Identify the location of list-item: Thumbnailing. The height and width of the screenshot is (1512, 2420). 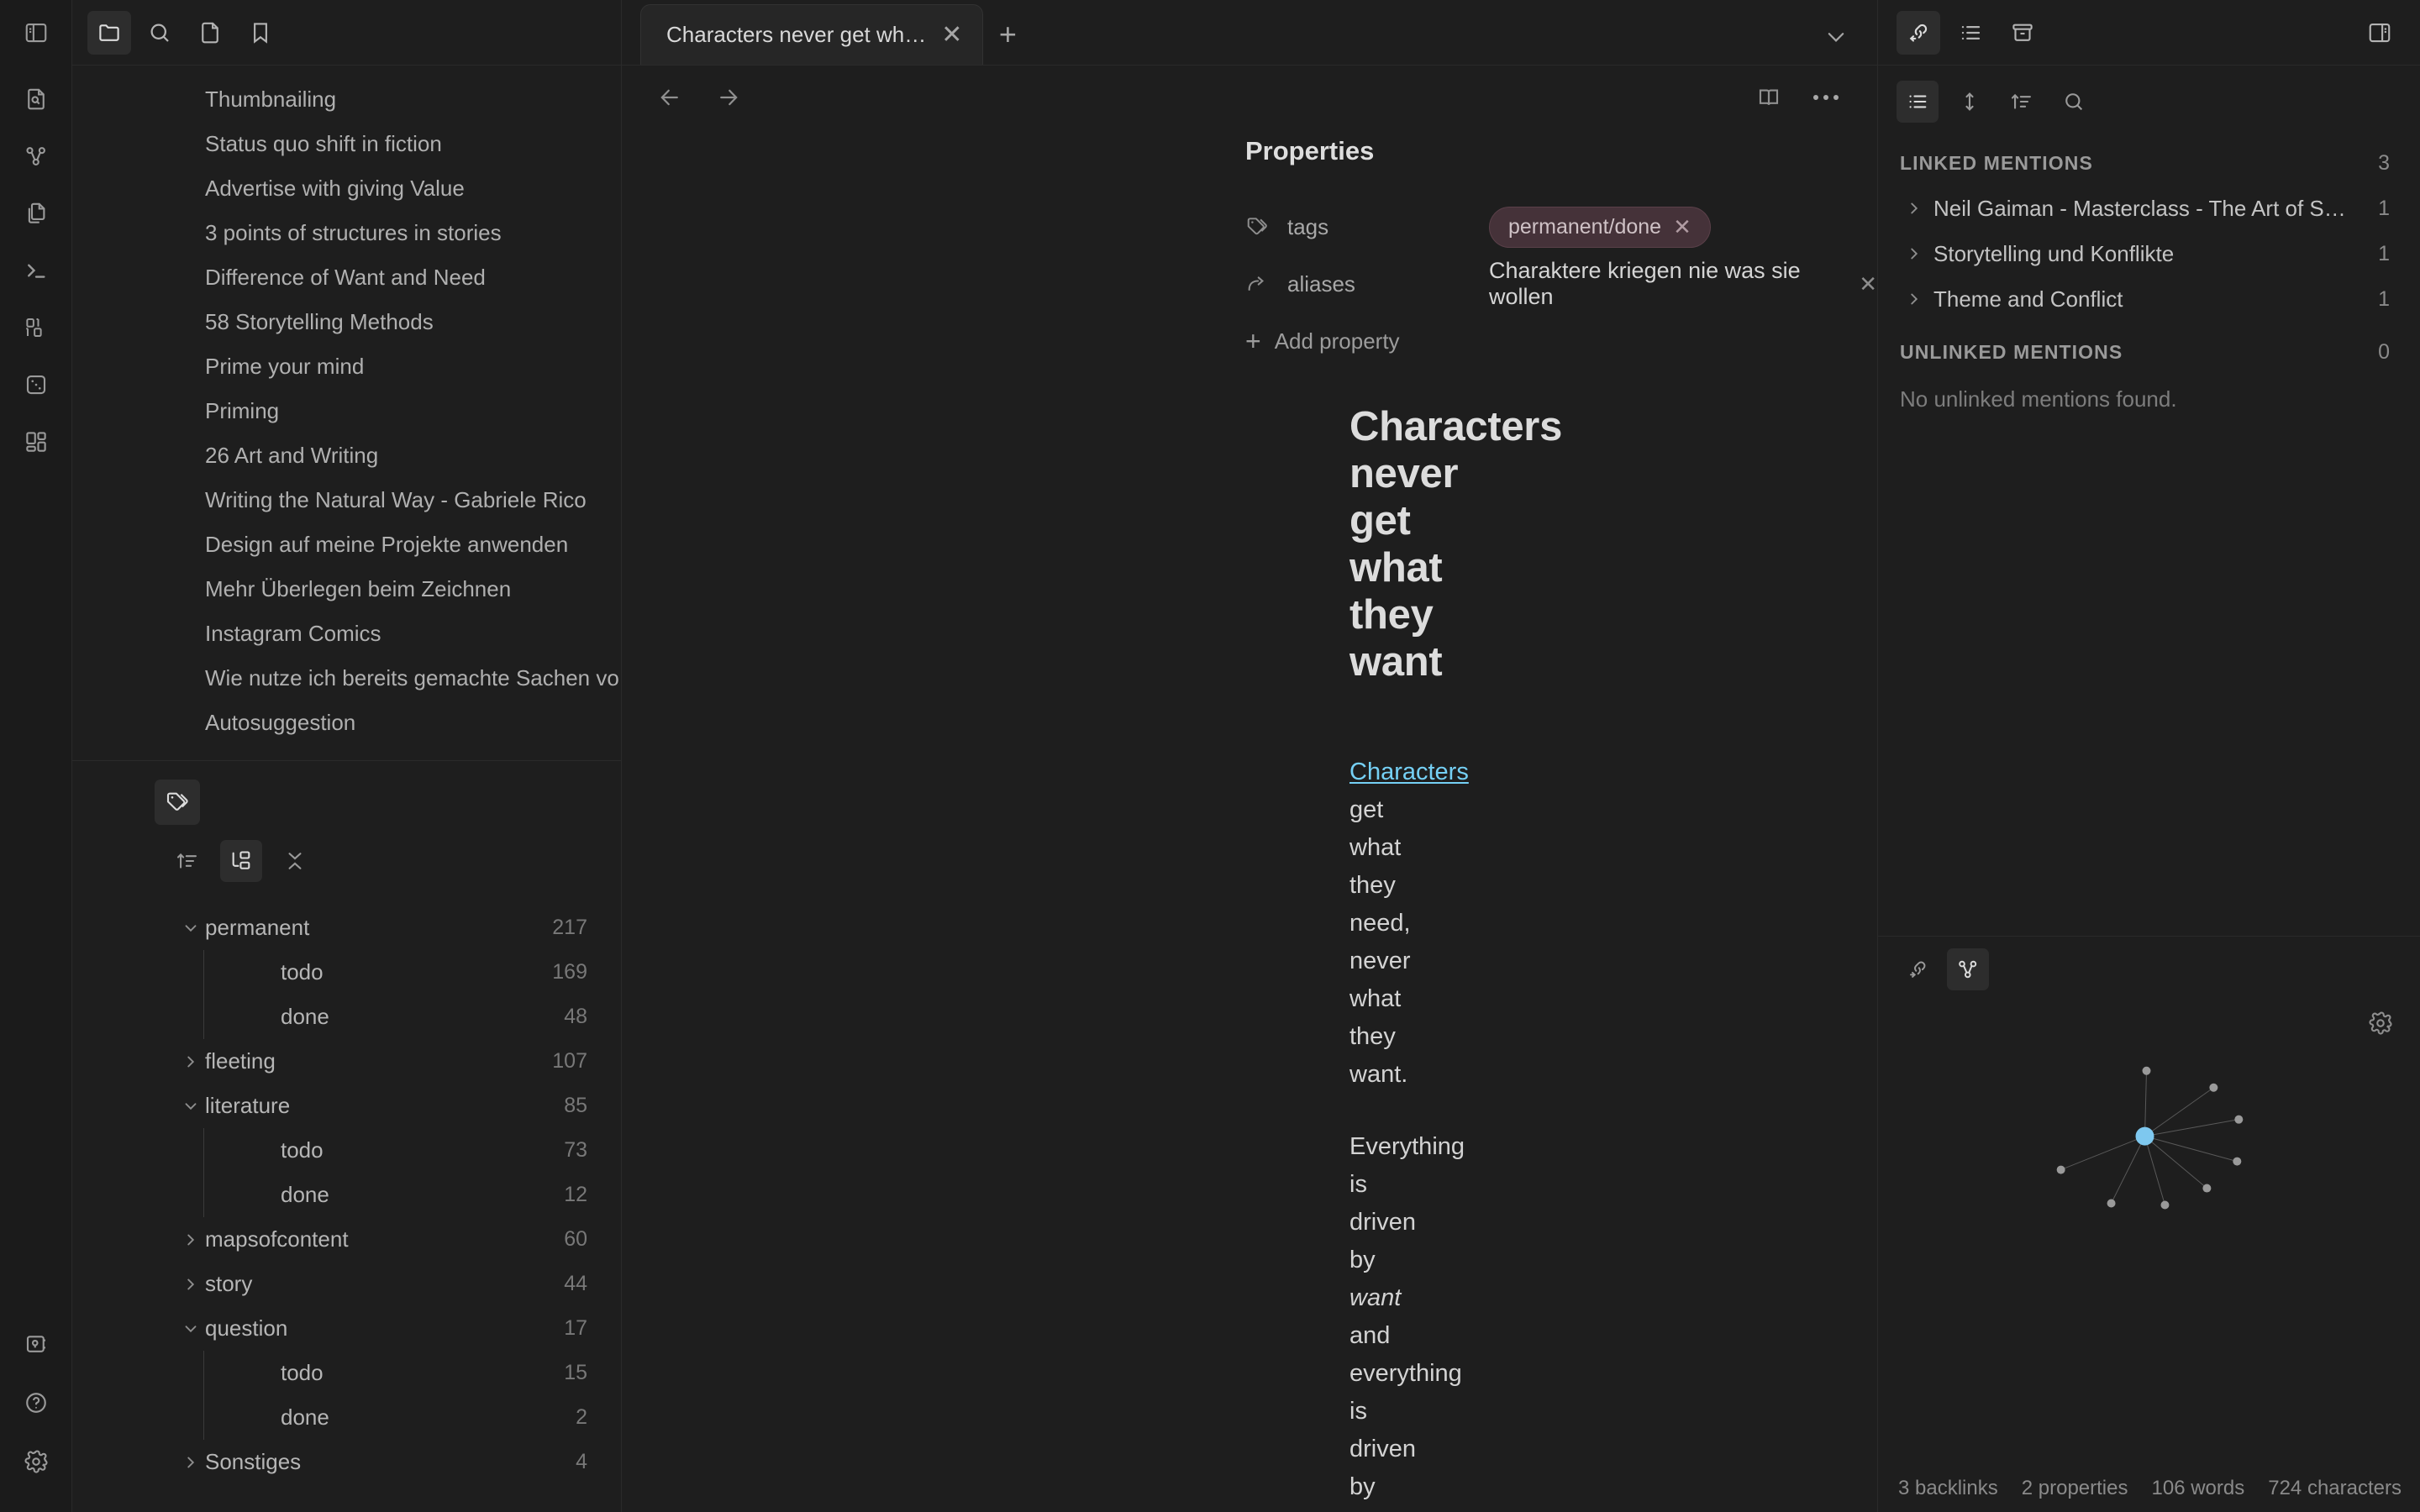
(346, 99).